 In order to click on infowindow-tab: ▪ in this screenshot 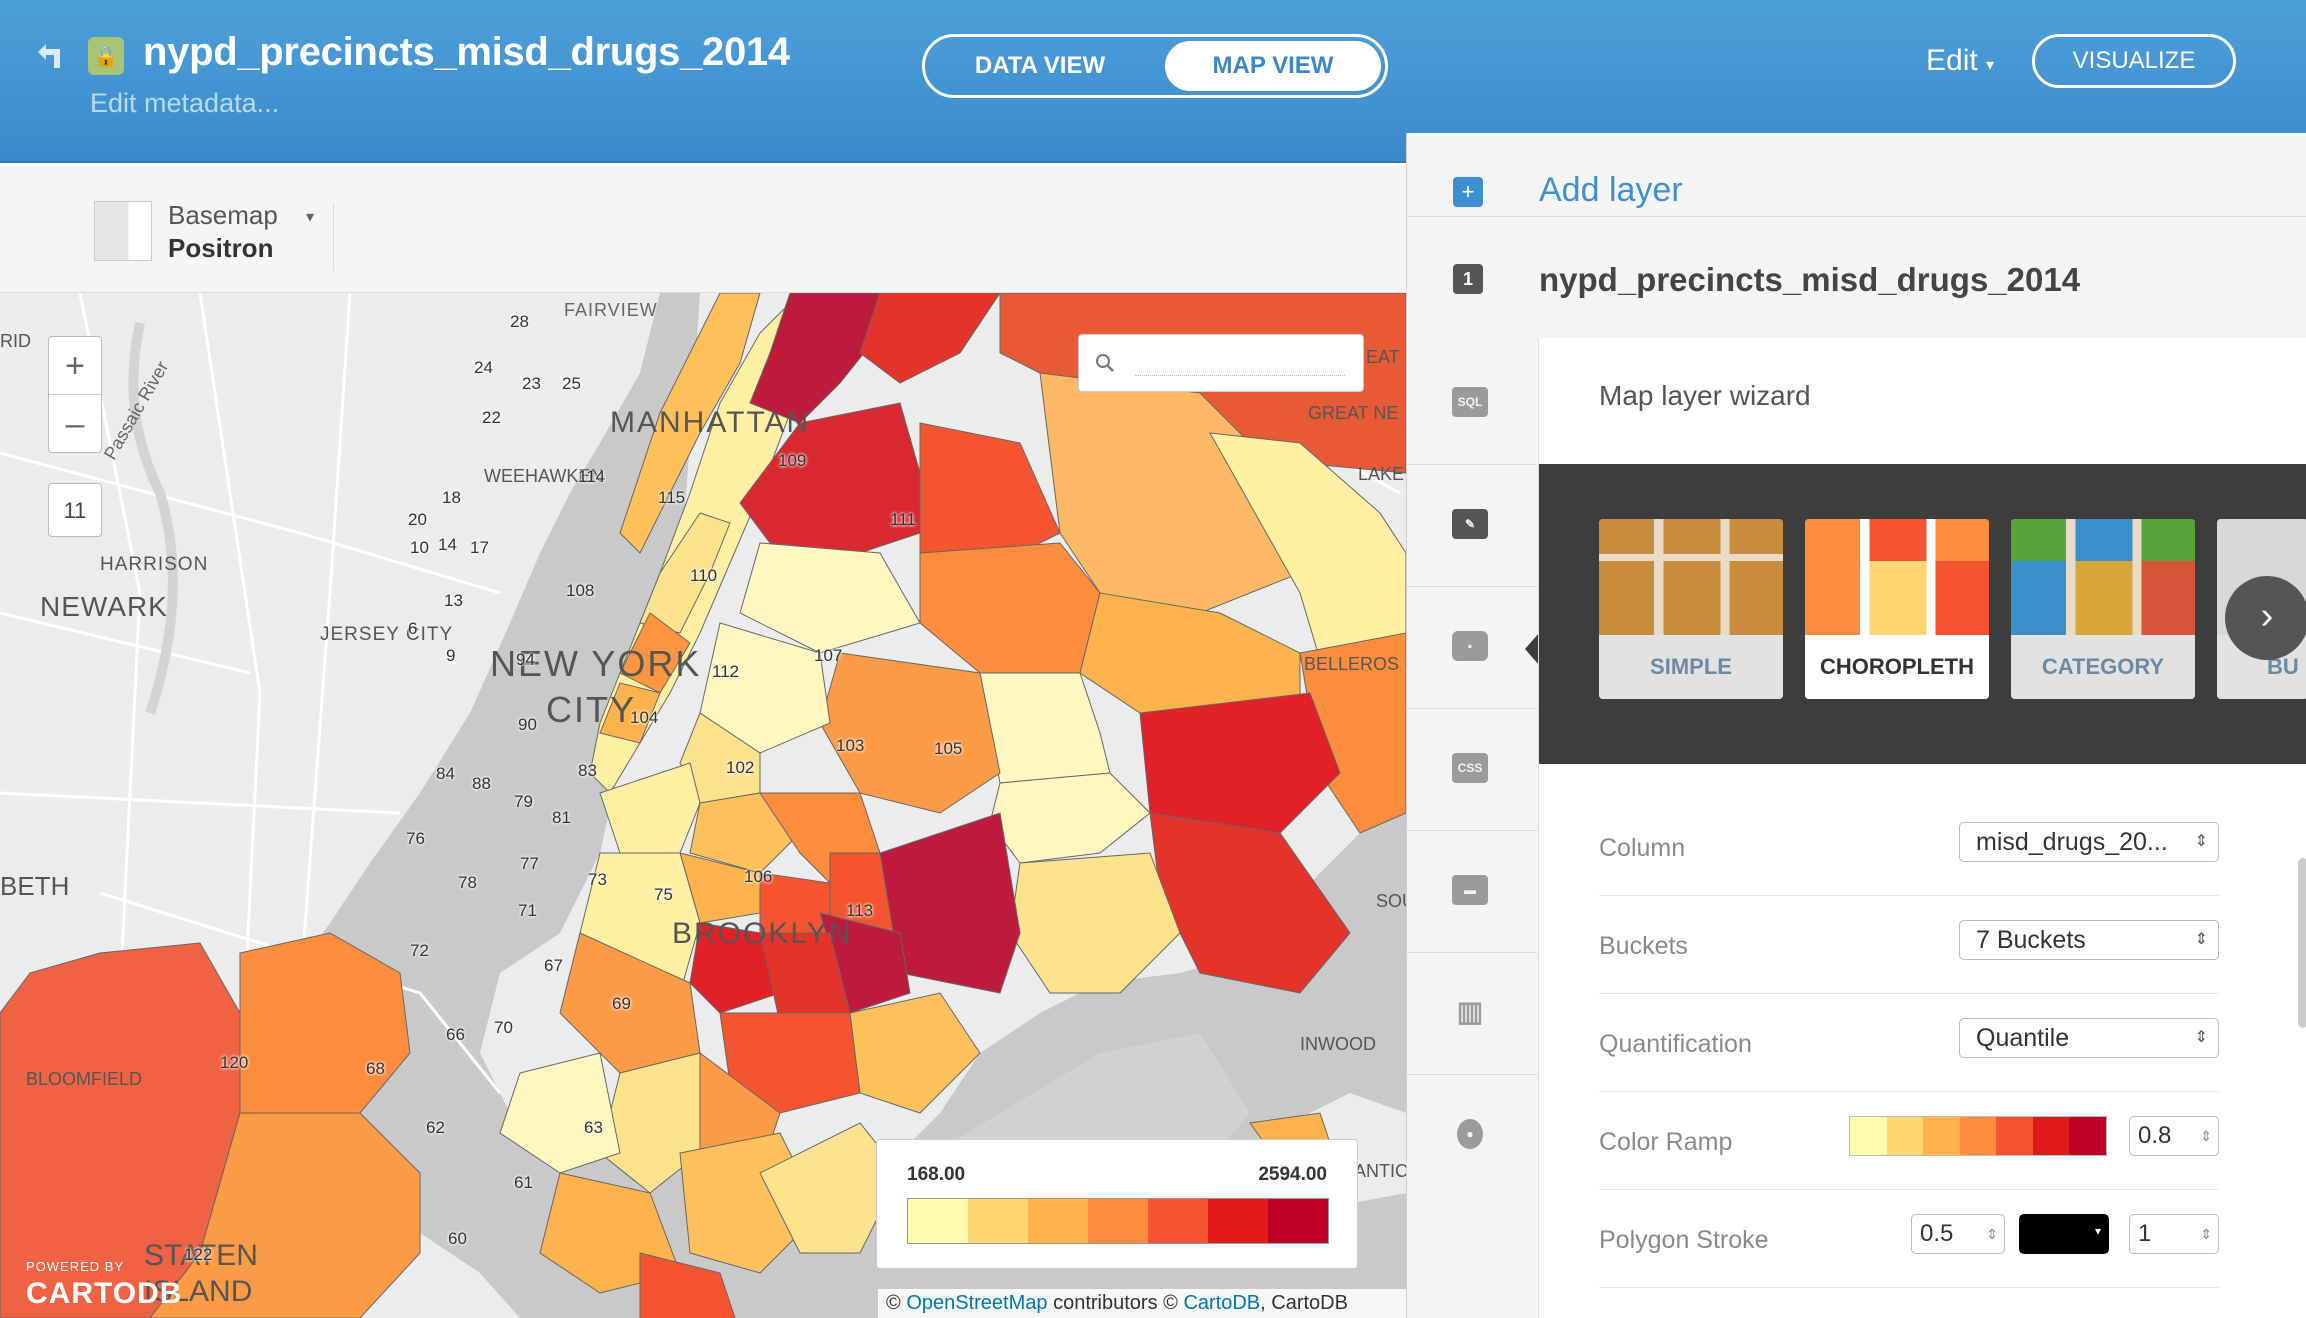, I will do `click(1472, 648)`.